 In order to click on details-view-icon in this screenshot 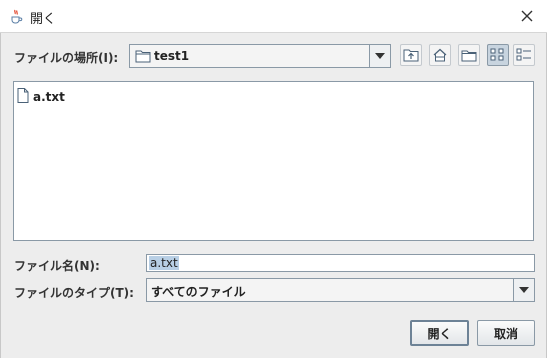, I will do `click(523, 54)`.